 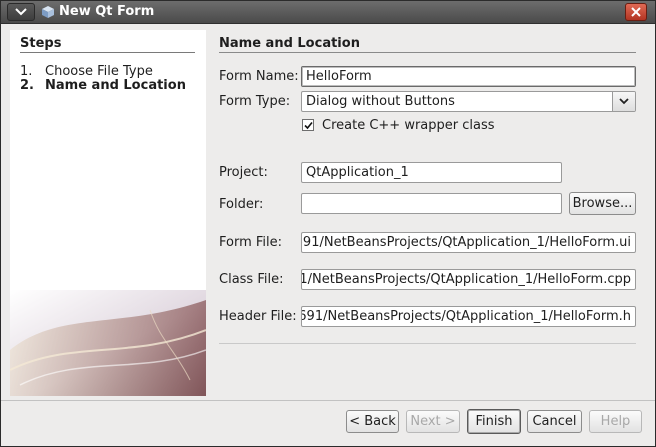 I want to click on create-wrapper-label: Create C++ wrapper class, so click(x=408, y=125).